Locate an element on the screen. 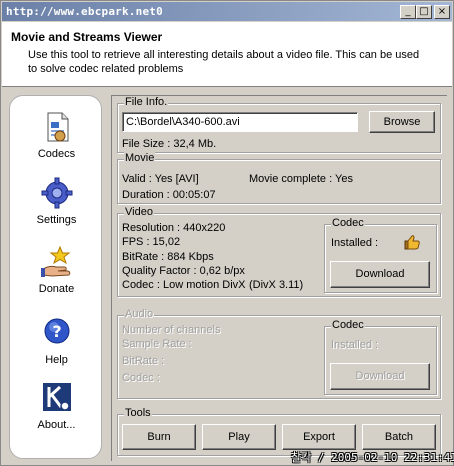 This screenshot has width=454, height=466. movie-valid-label: Valid : Yes [AVI] is located at coordinates (160, 179).